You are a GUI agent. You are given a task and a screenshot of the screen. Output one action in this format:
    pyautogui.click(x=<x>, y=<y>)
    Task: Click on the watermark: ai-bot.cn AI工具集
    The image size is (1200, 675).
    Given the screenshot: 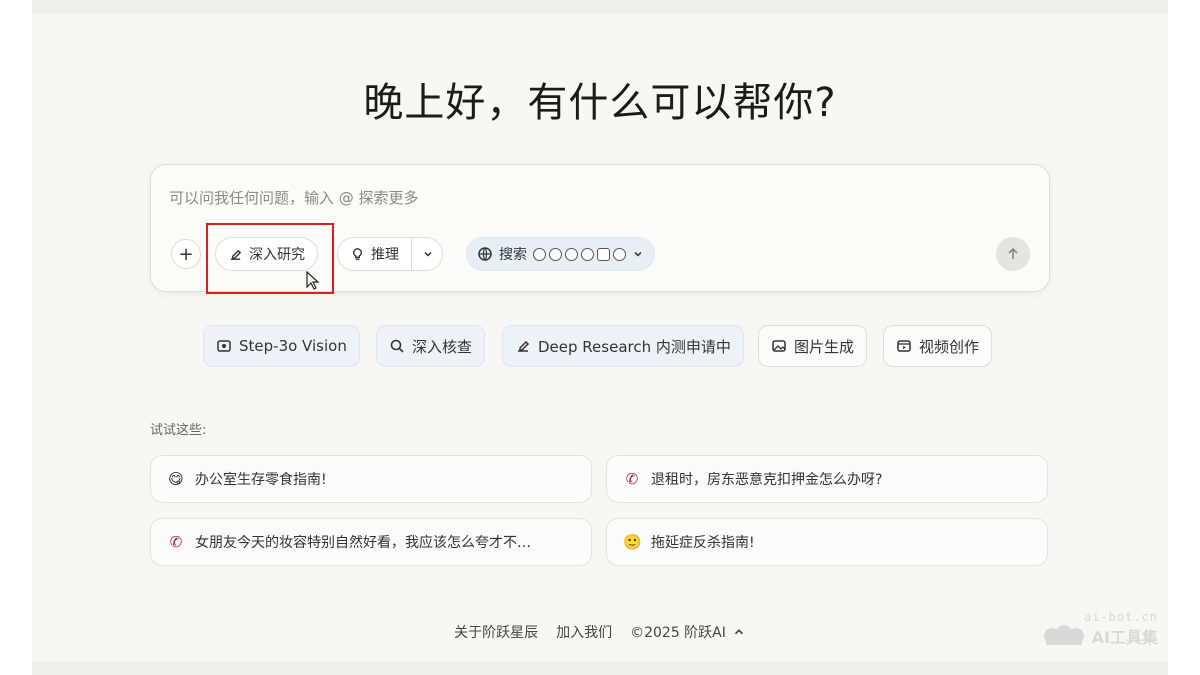 What is the action you would take?
    pyautogui.click(x=1099, y=629)
    